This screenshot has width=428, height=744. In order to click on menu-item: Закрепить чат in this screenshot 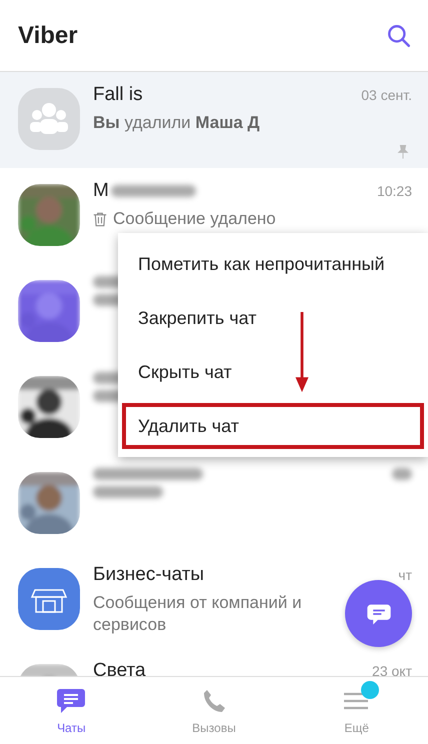, I will do `click(273, 318)`.